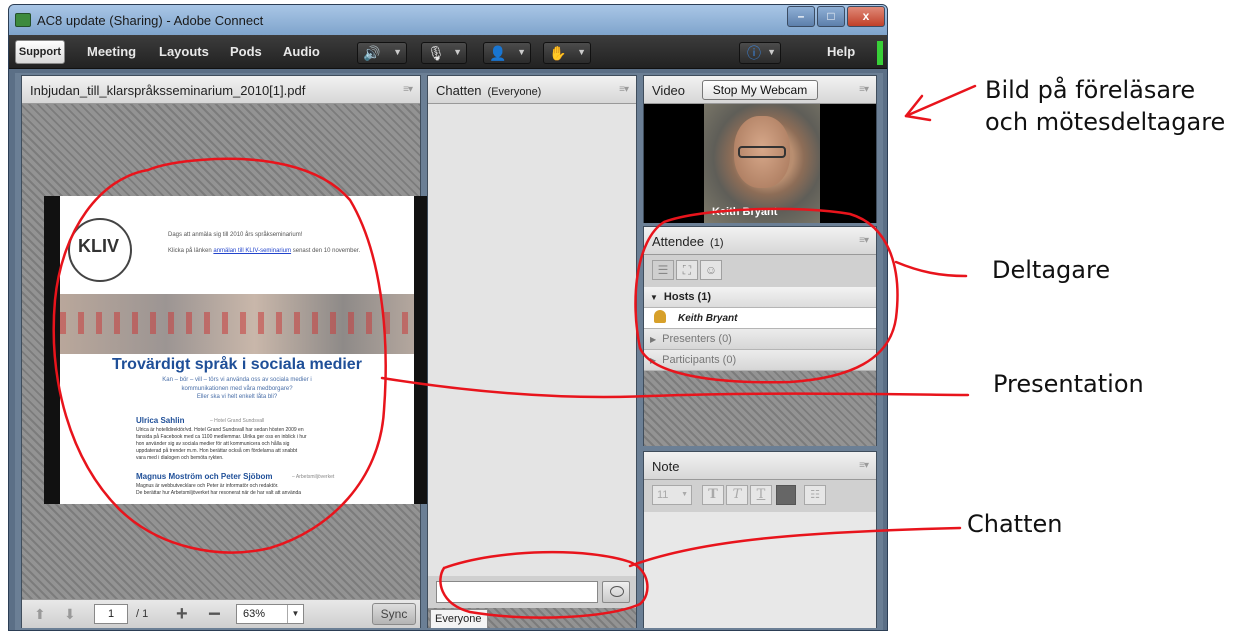 The width and height of the screenshot is (1247, 633). I want to click on doc-registration-link: anmälan till KLIV-seminarium, so click(252, 251).